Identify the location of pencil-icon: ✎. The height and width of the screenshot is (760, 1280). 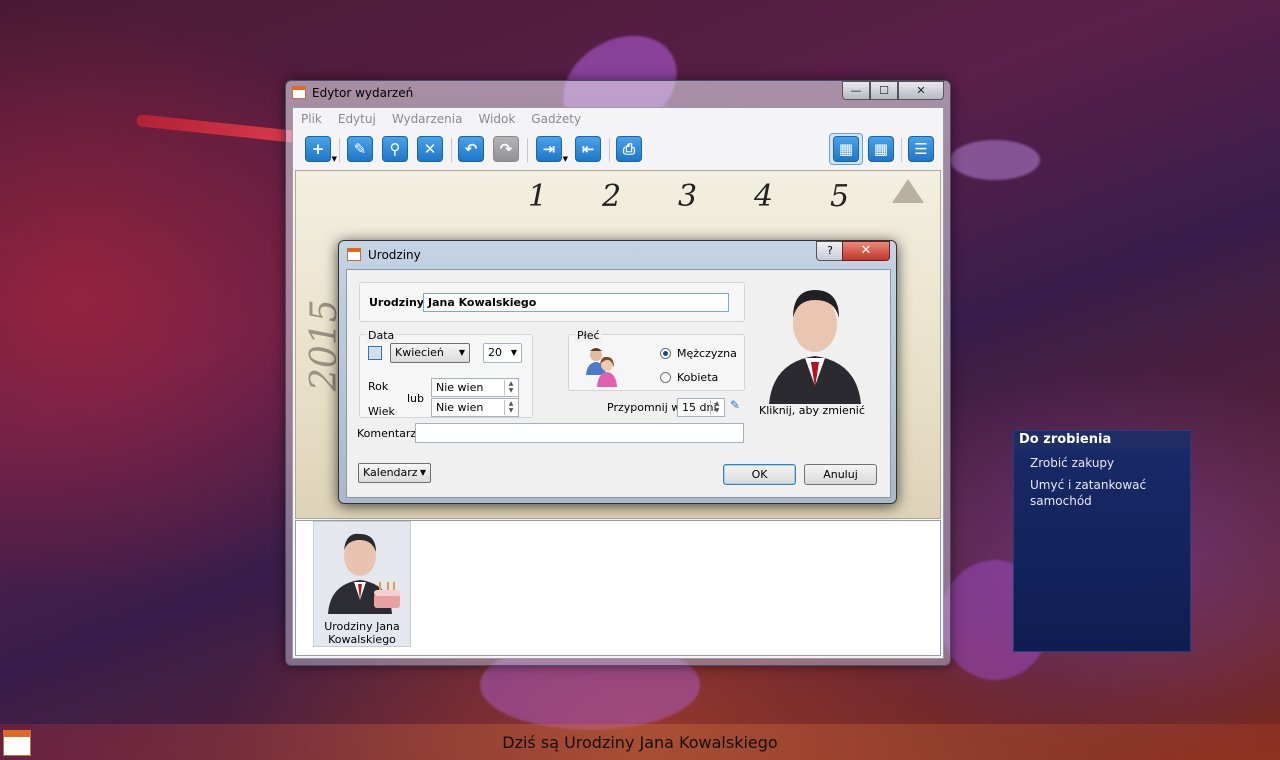
(360, 149).